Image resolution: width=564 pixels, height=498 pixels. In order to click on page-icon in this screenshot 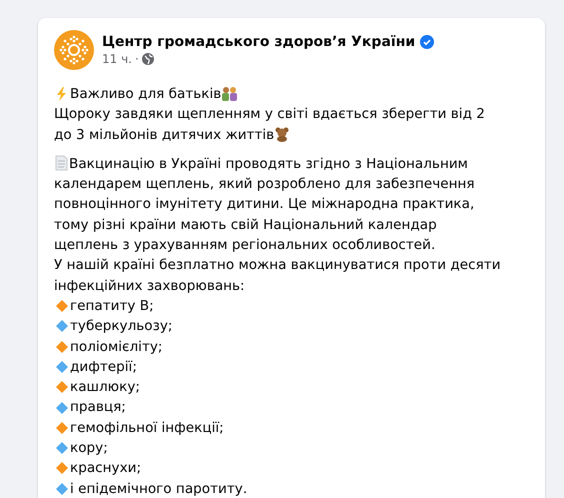, I will do `click(61, 162)`.